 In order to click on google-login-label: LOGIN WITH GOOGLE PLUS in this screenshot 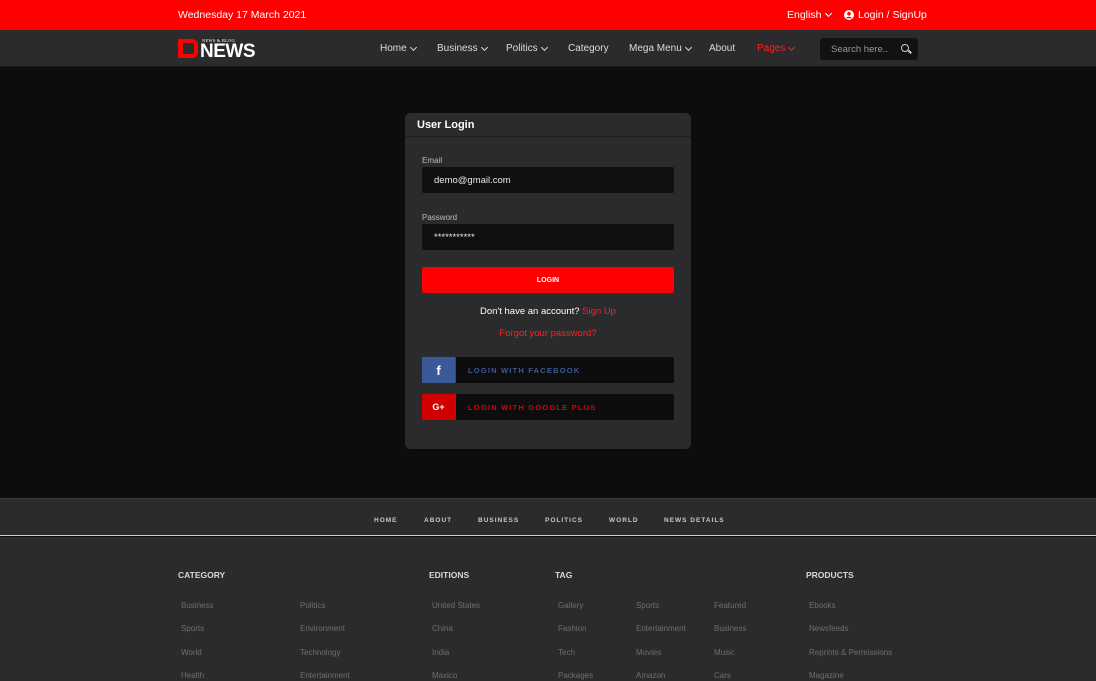, I will do `click(532, 407)`.